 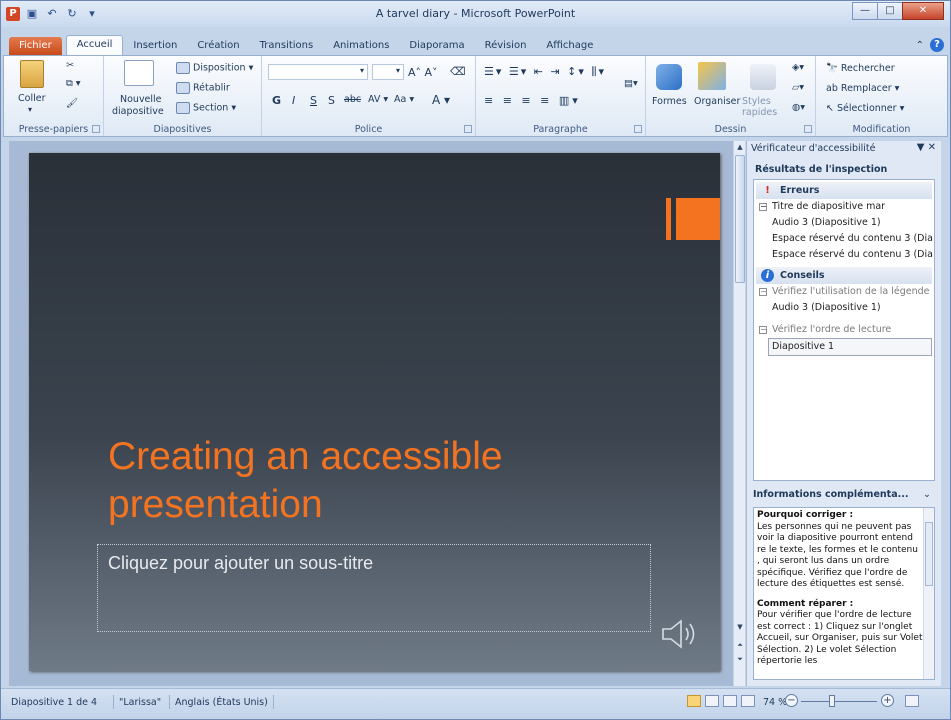 What do you see at coordinates (740, 147) in the screenshot?
I see `scroll-up-icon: ▲` at bounding box center [740, 147].